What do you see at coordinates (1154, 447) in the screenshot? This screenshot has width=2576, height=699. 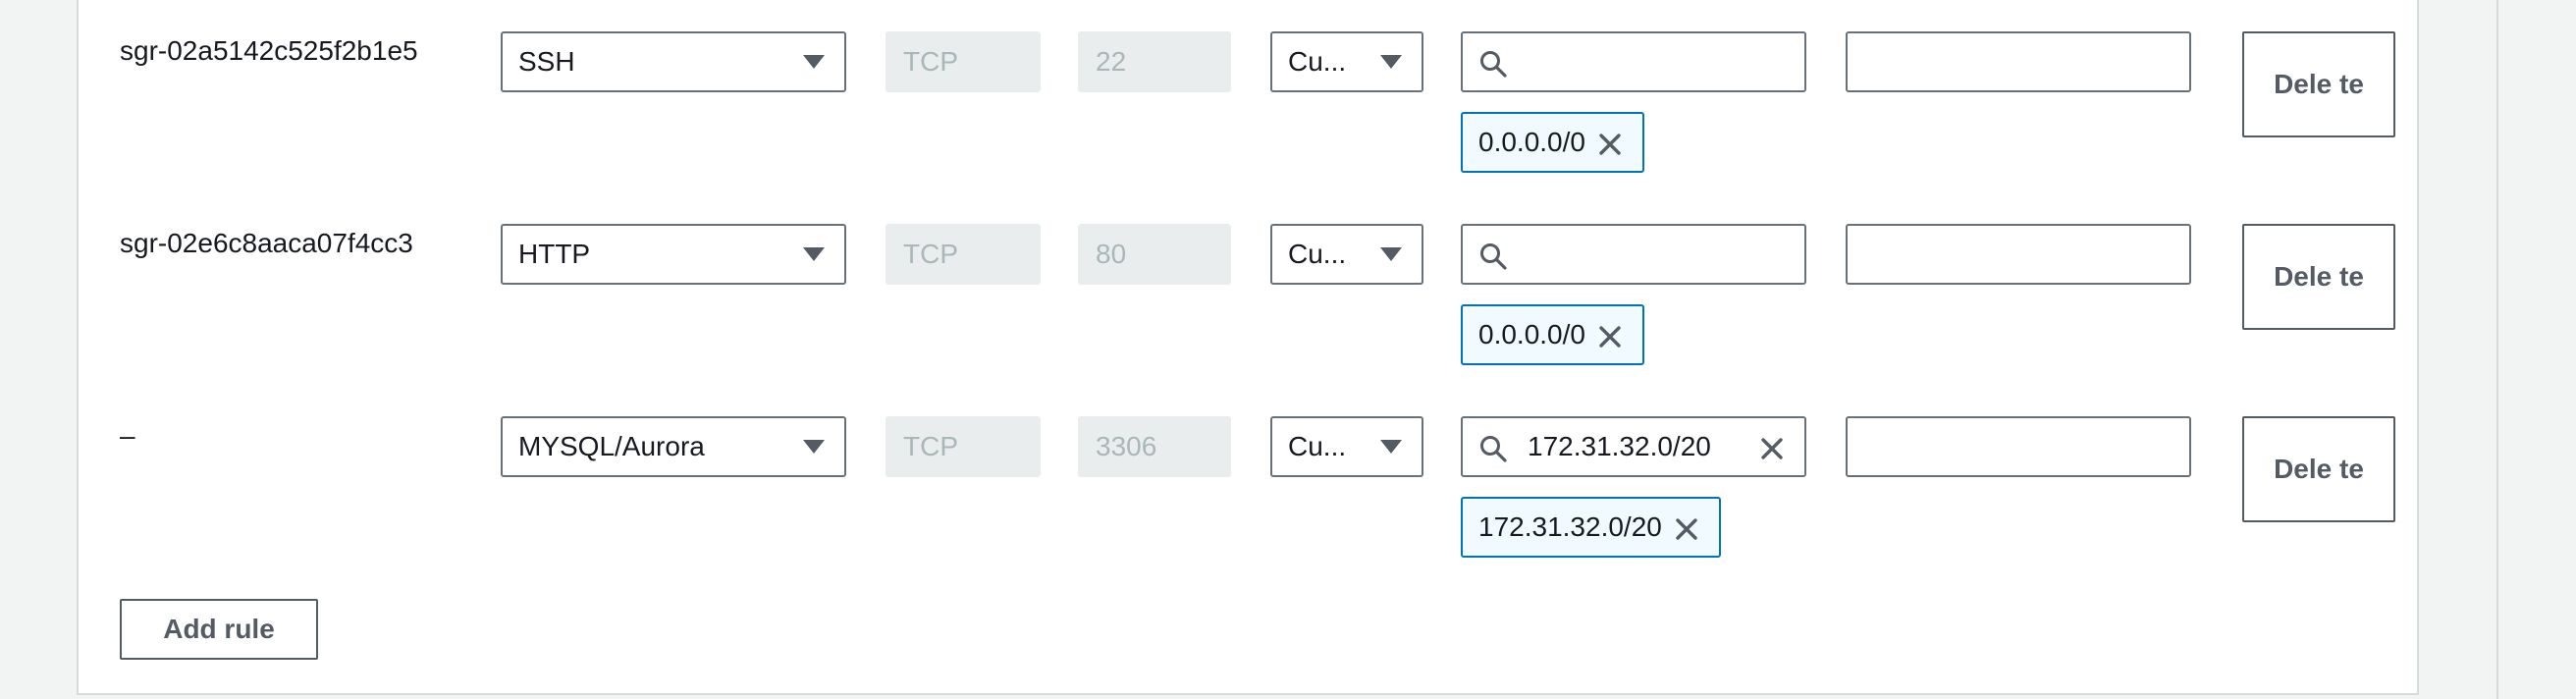 I see `port-range-field: 3306` at bounding box center [1154, 447].